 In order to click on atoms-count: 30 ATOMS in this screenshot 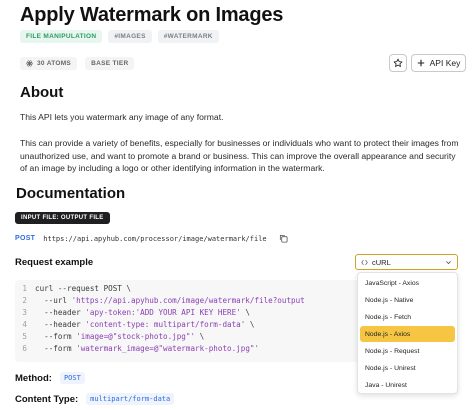, I will do `click(54, 63)`.